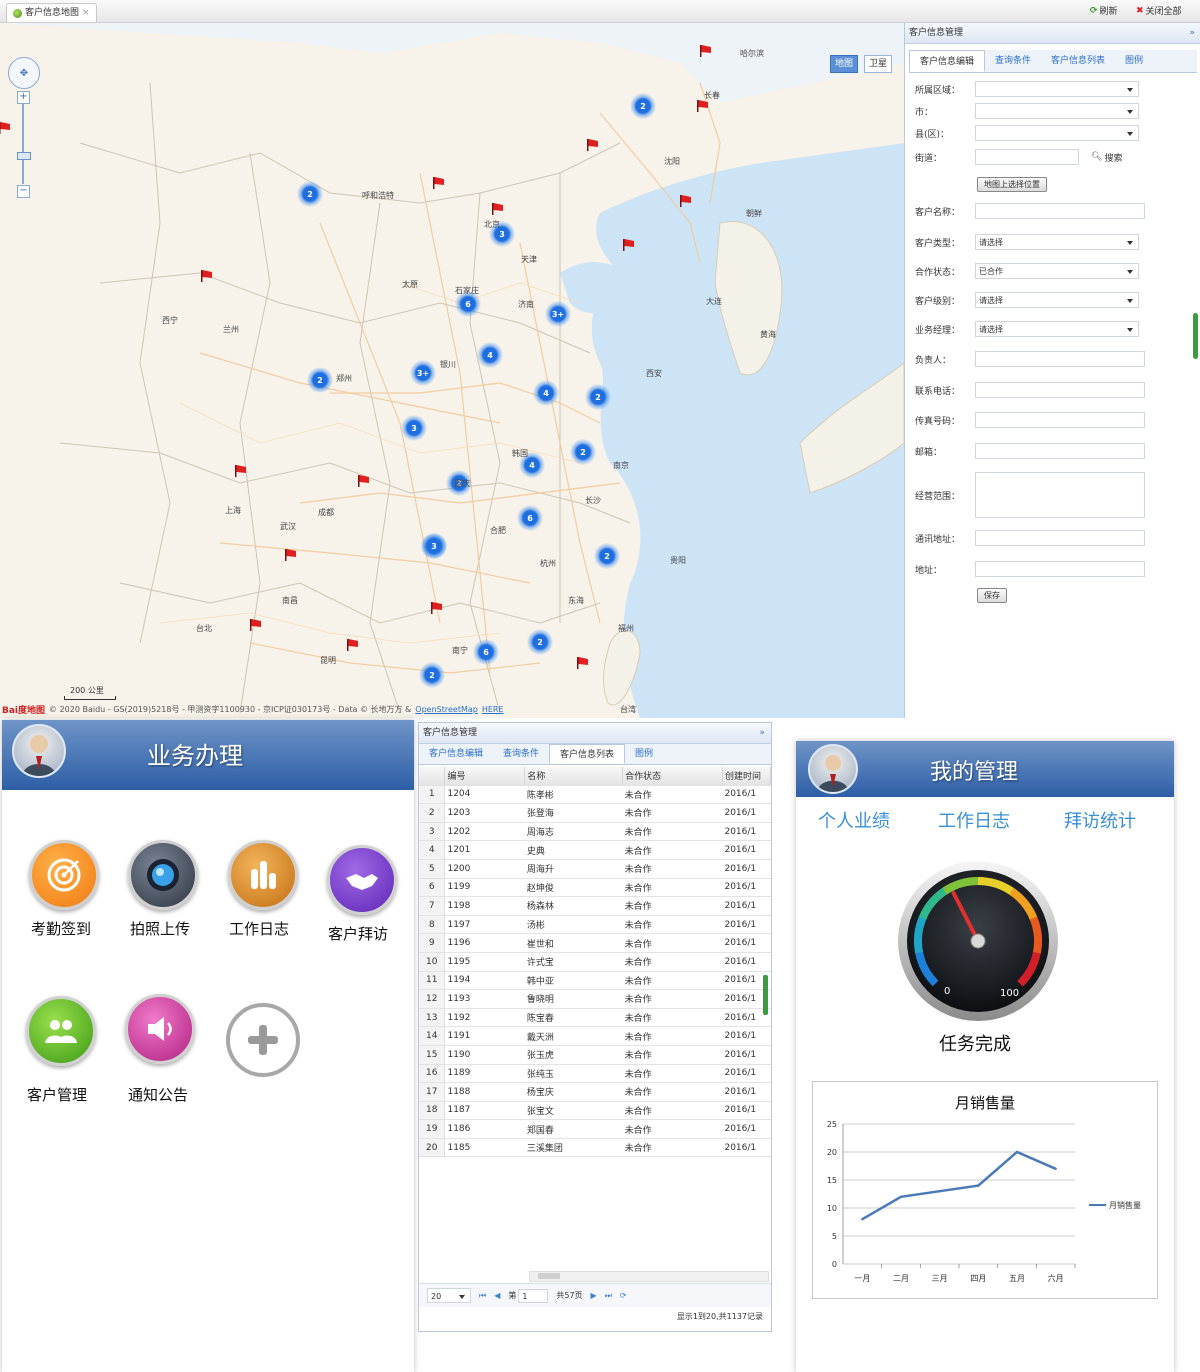  I want to click on table-row: 1 1204 陈孝彬 未合作 2016/1, so click(595, 795).